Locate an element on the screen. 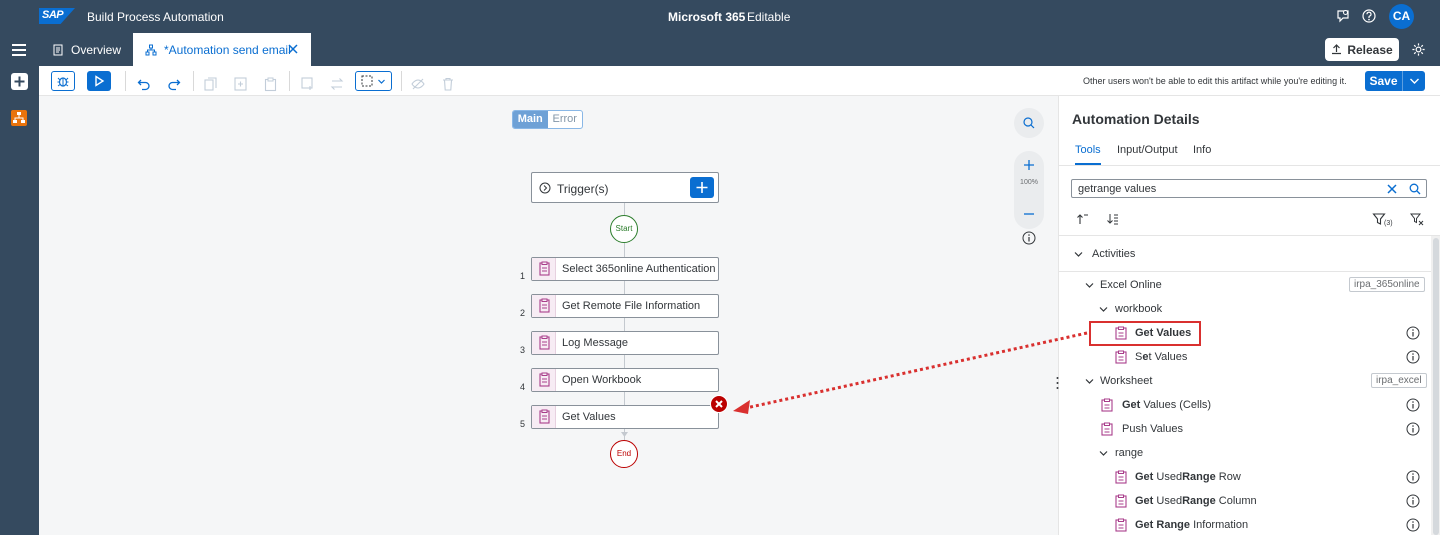 The height and width of the screenshot is (535, 1440). scrollbar-thumb is located at coordinates (1436, 386).